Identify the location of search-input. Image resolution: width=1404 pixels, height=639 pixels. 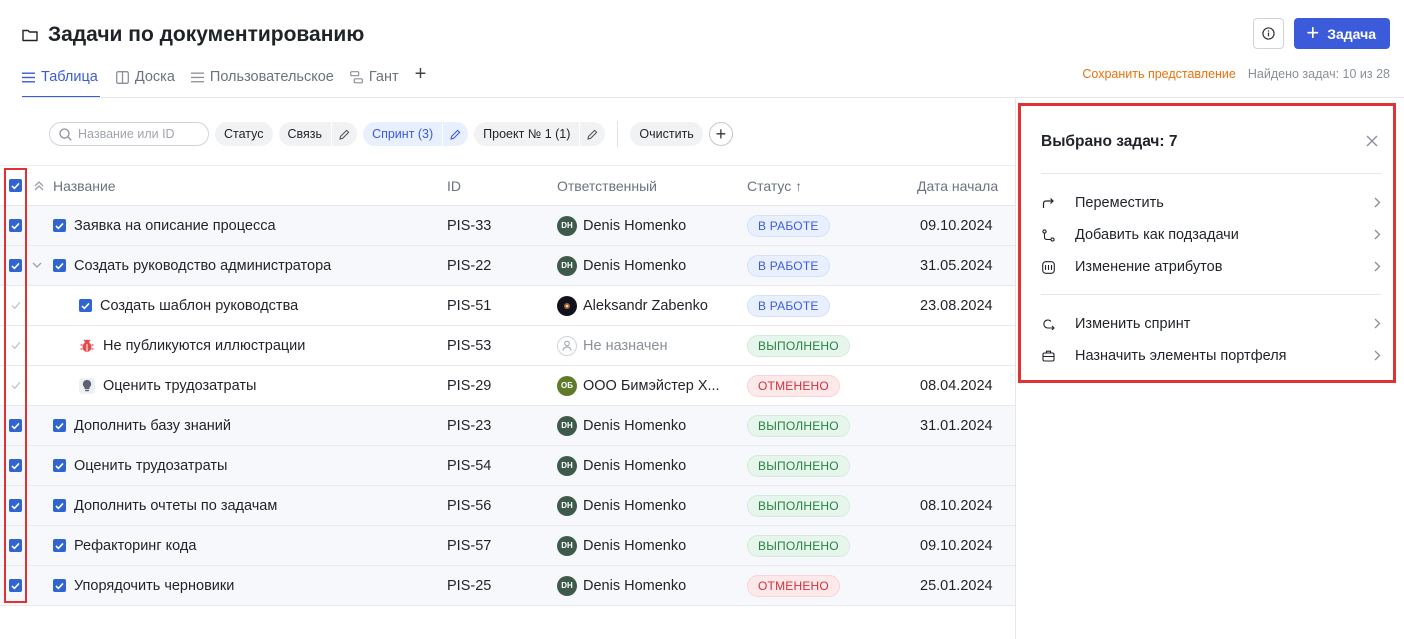
(138, 134).